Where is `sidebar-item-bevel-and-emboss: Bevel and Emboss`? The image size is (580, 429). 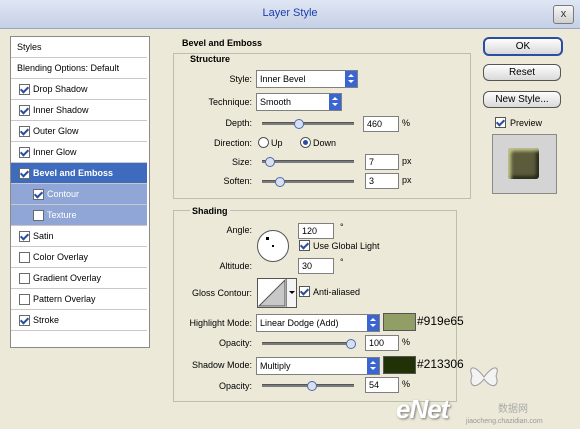
sidebar-item-bevel-and-emboss: Bevel and Emboss is located at coordinates (79, 173).